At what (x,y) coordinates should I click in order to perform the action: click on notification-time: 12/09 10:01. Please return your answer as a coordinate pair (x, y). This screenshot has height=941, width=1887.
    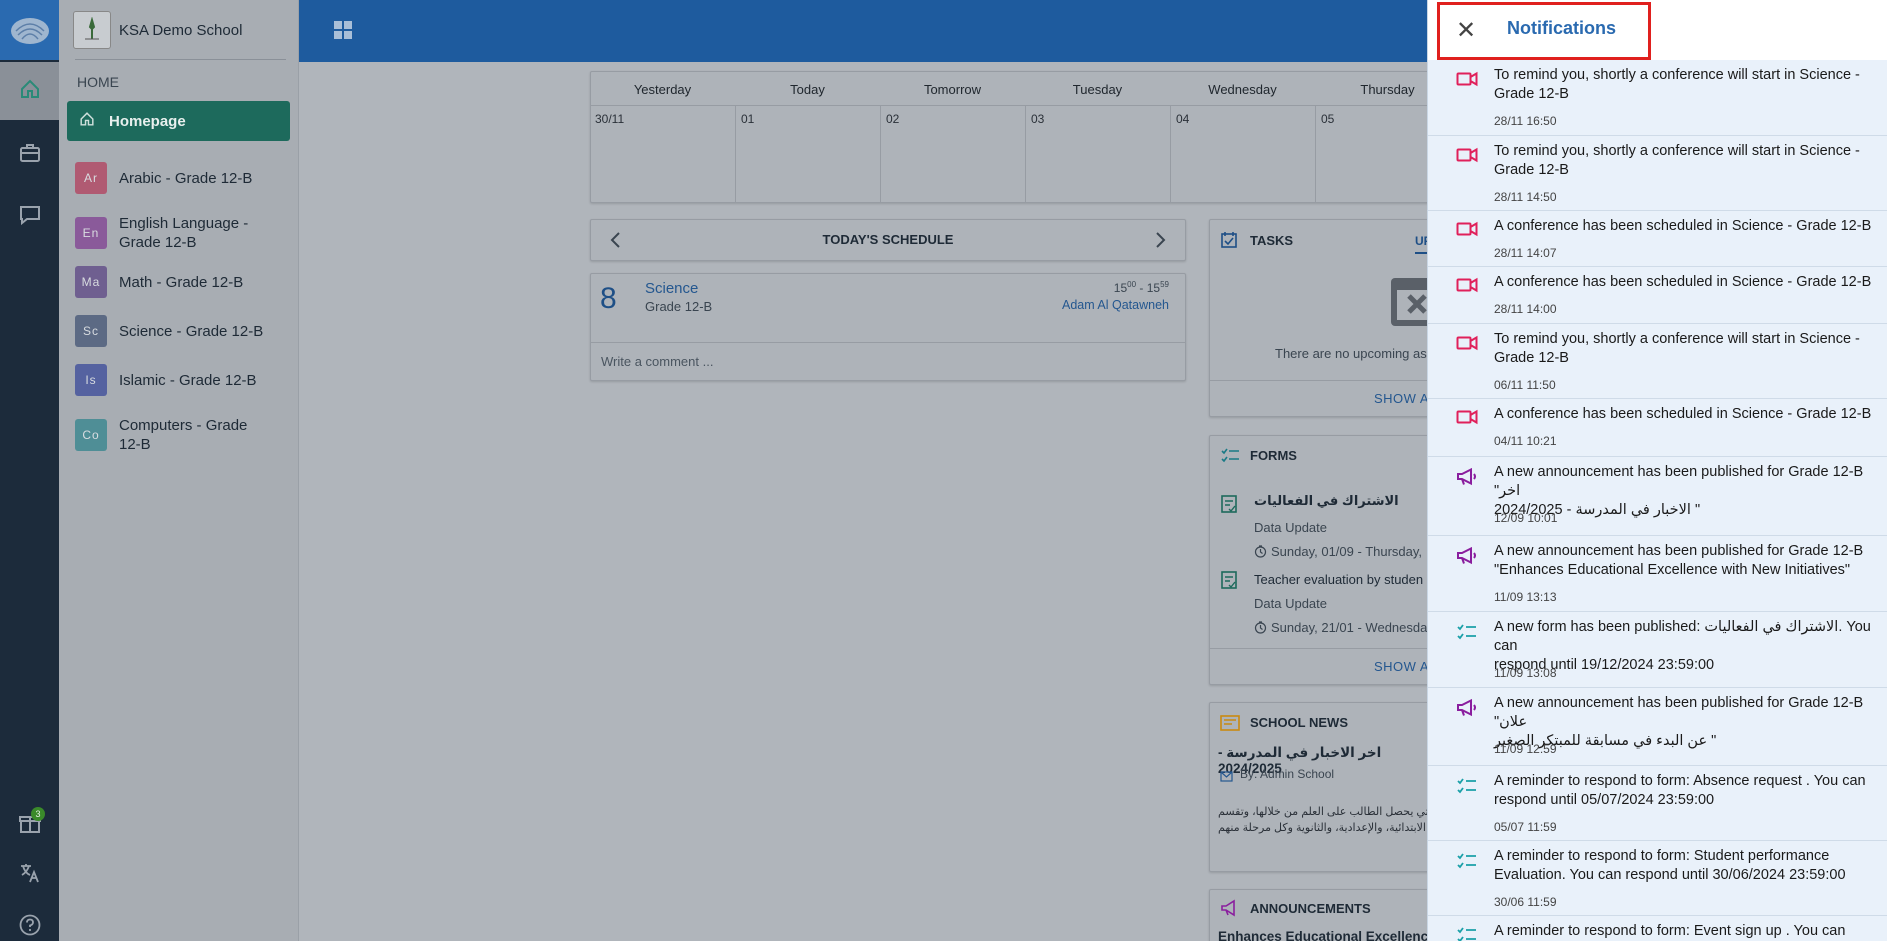
    Looking at the image, I should click on (1526, 518).